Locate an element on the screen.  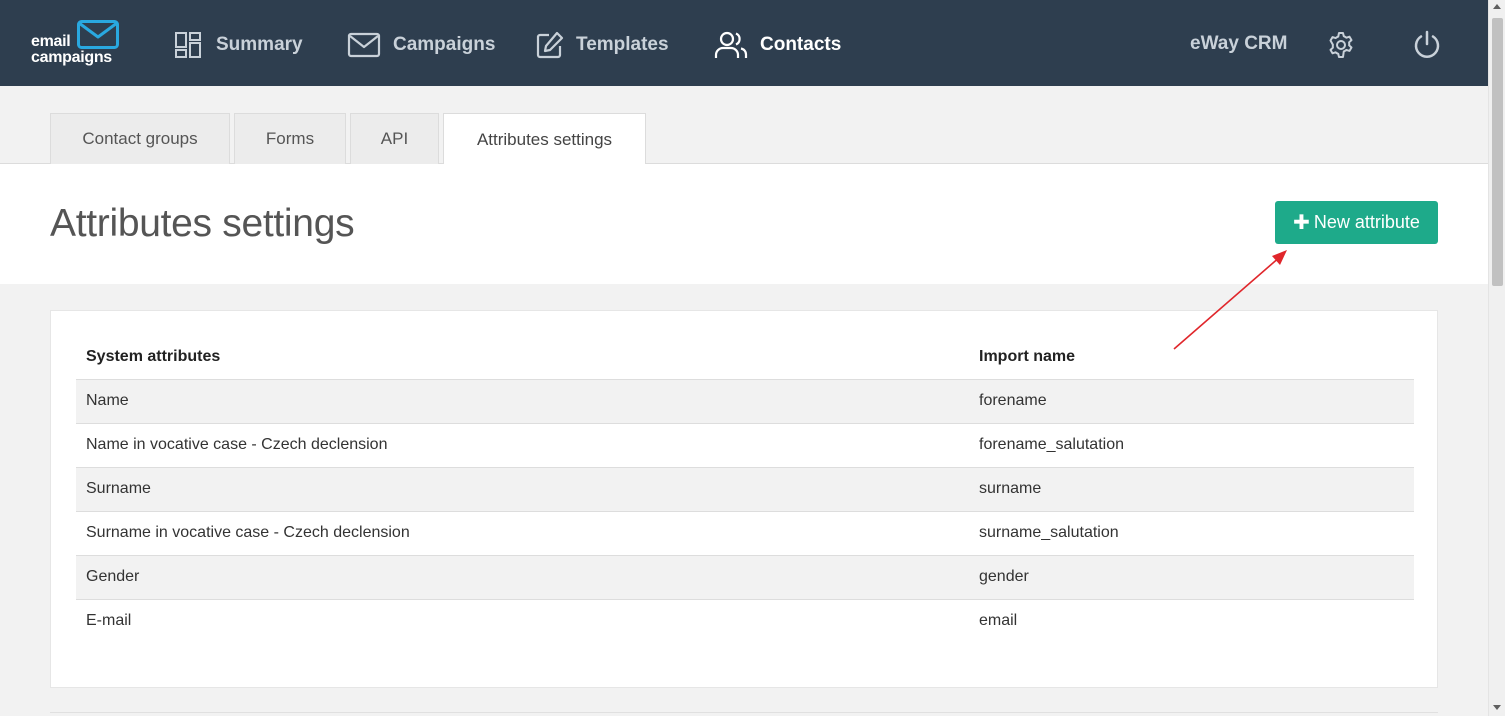
table-header-row: System attributes Import name is located at coordinates (745, 357).